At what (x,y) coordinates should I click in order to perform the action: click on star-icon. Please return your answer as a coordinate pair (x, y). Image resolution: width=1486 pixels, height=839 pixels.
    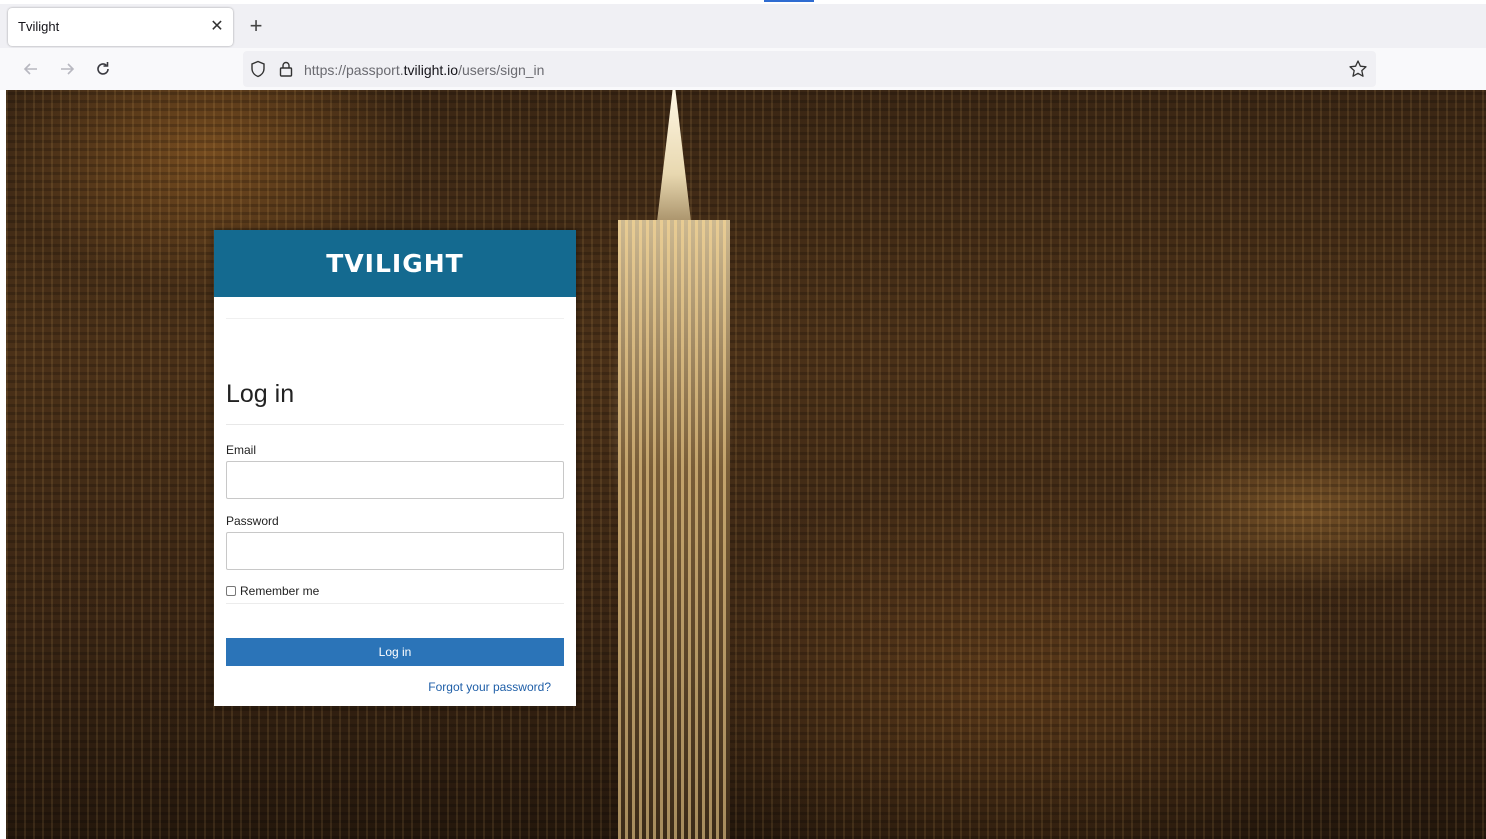
    Looking at the image, I should click on (1358, 69).